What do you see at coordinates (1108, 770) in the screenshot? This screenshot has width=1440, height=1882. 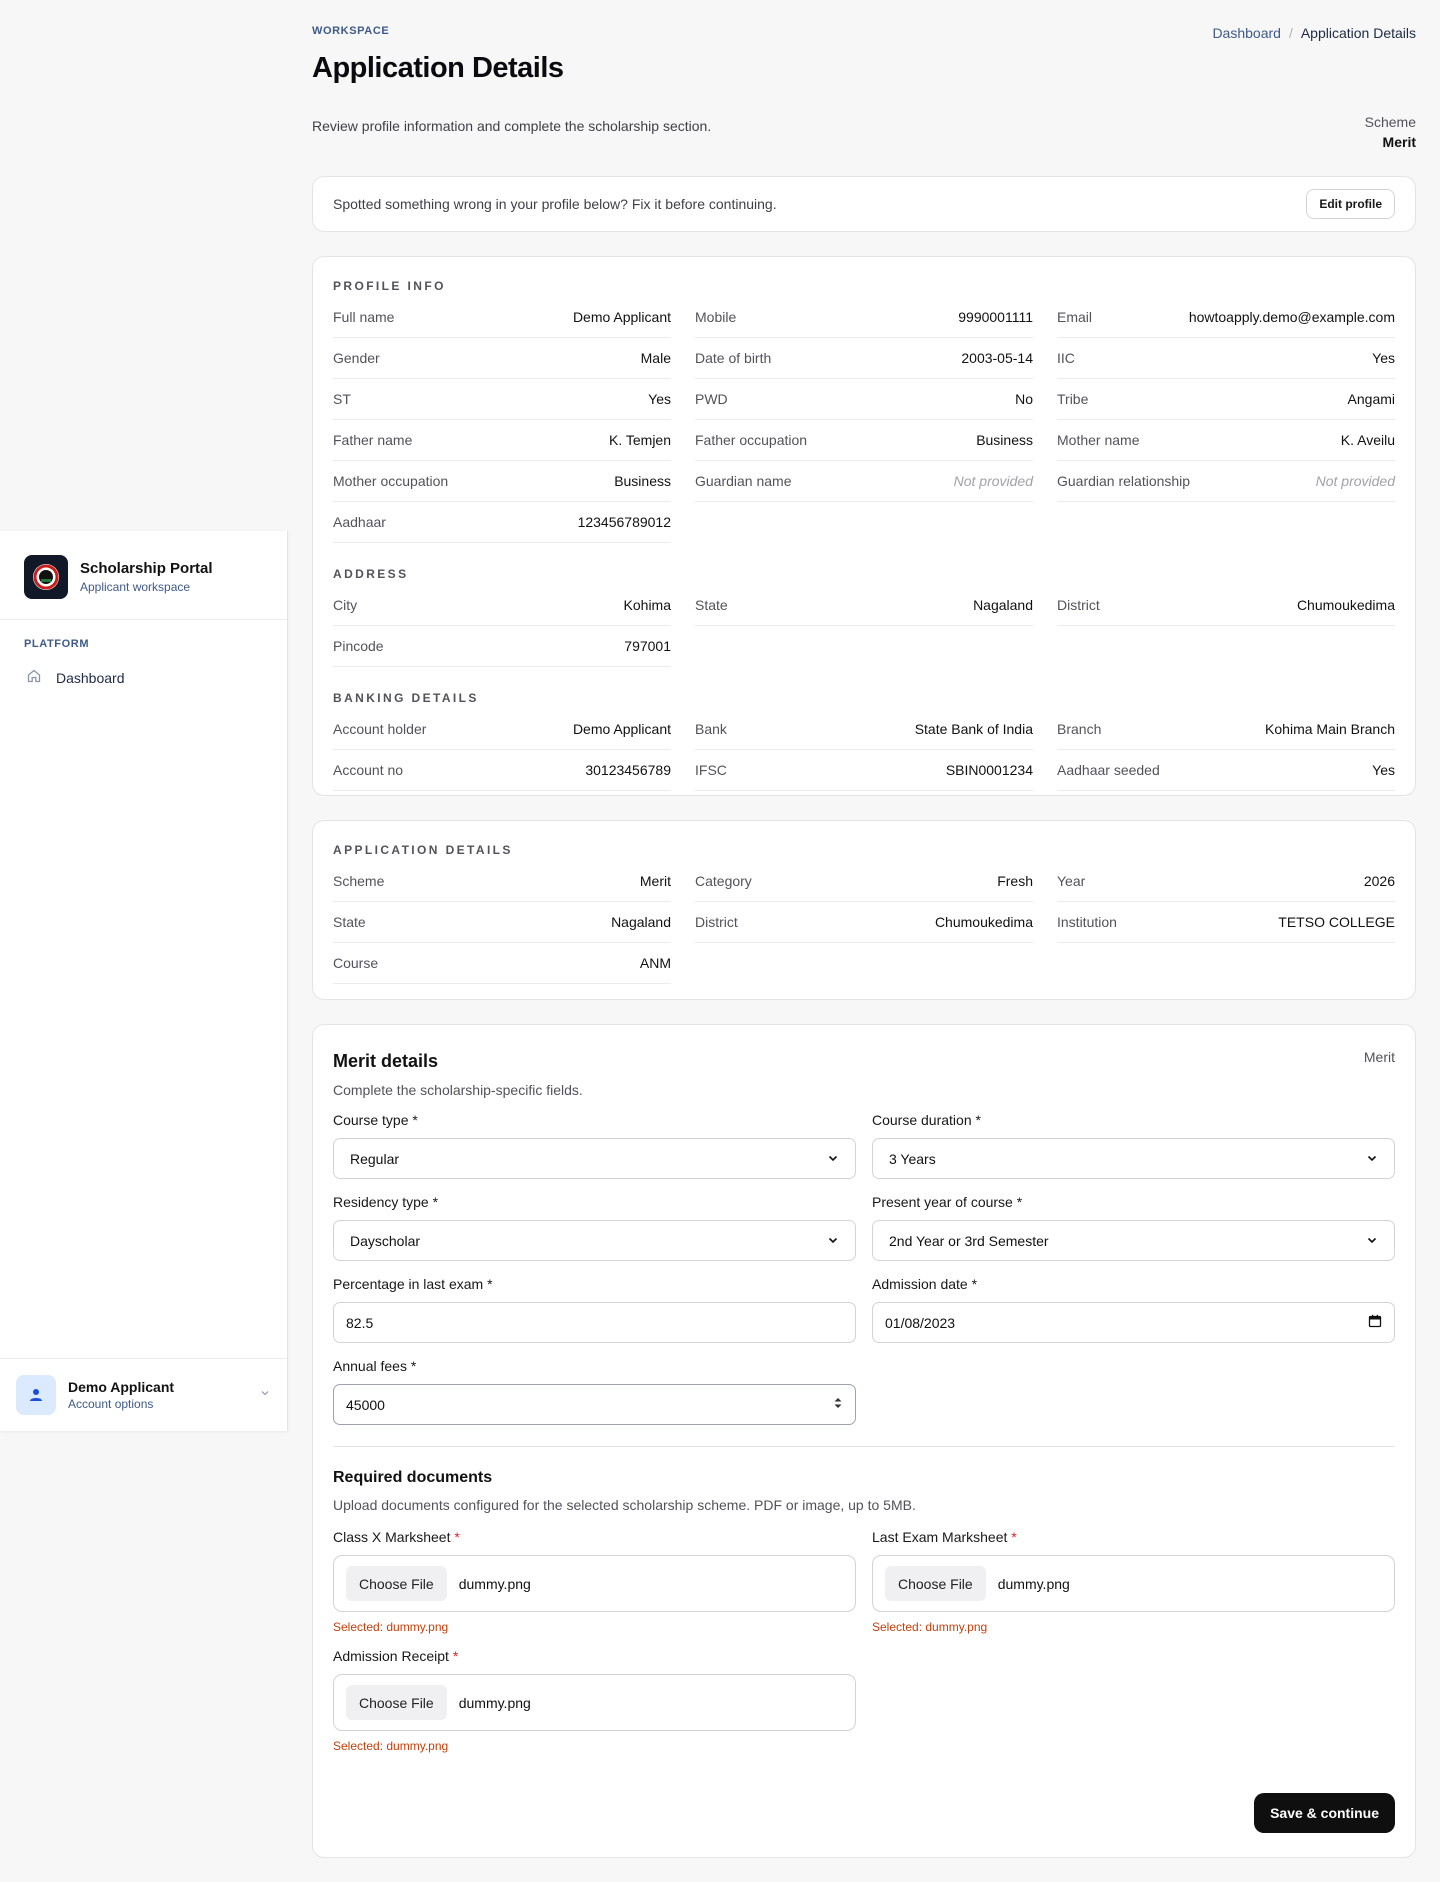 I see `detail-key: Aadhaar seeded` at bounding box center [1108, 770].